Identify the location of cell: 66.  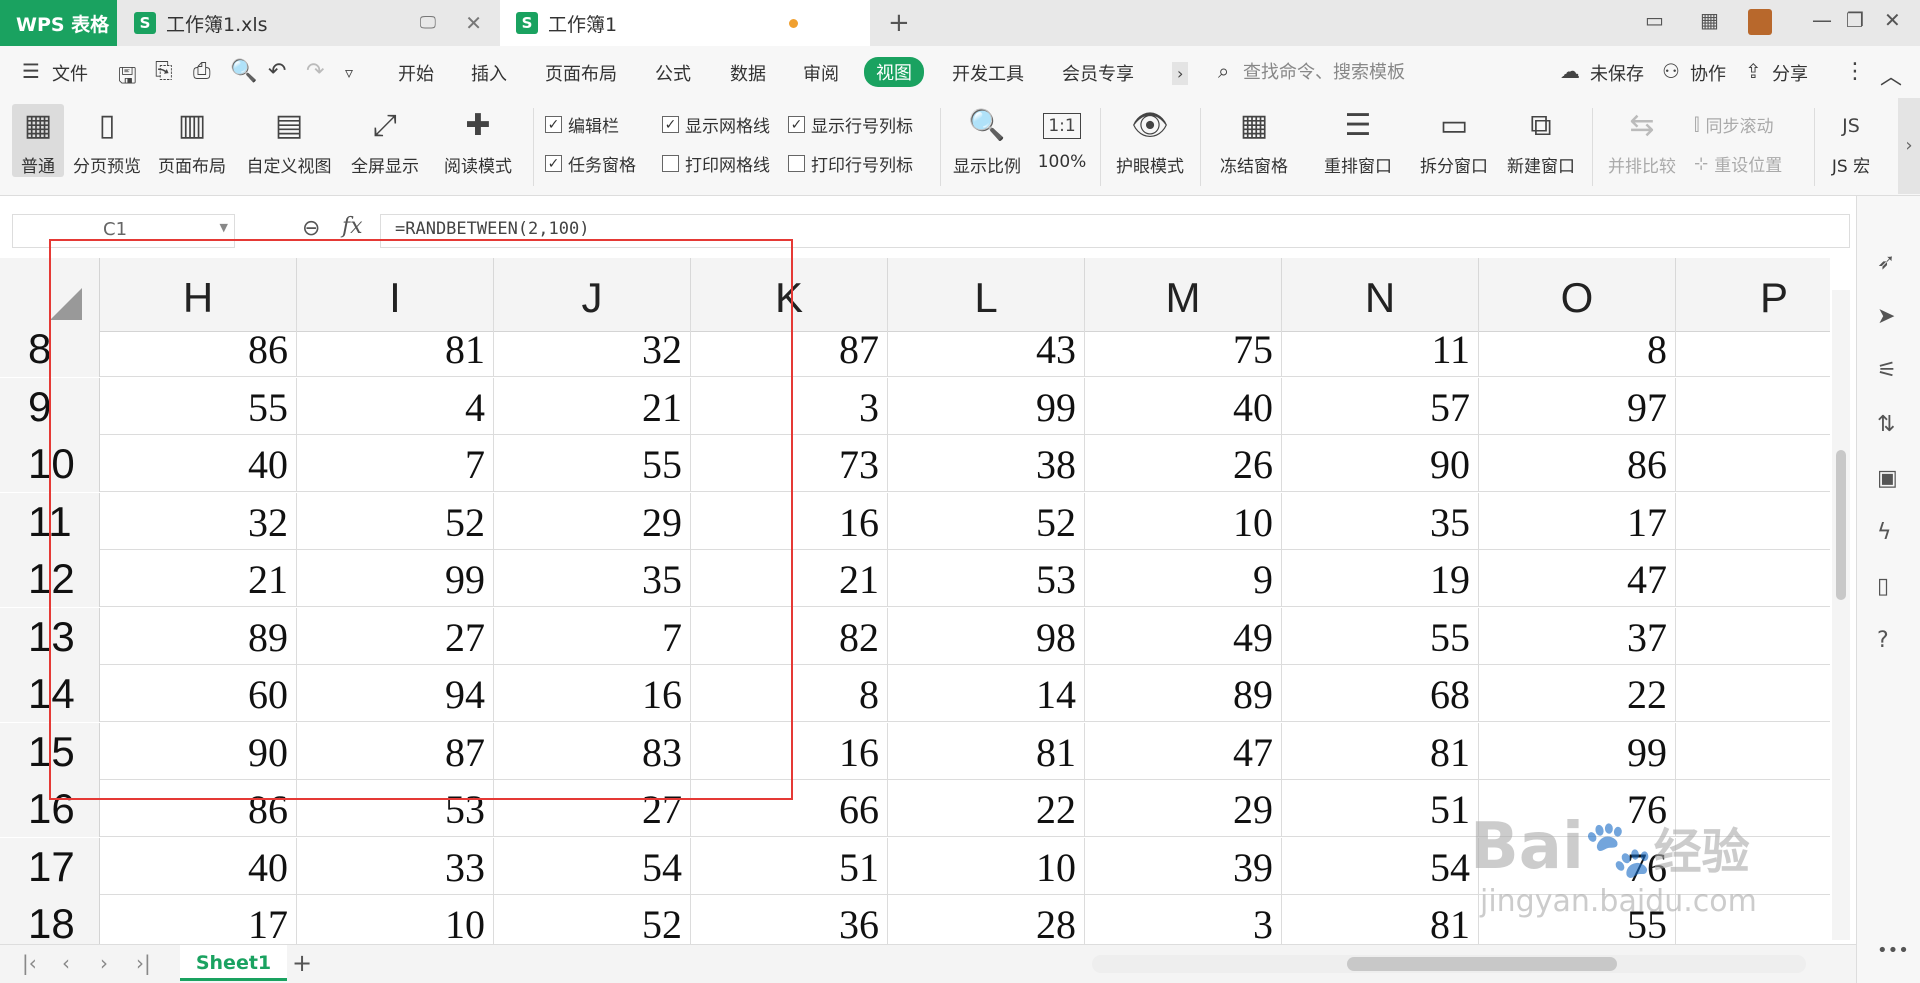
(789, 808).